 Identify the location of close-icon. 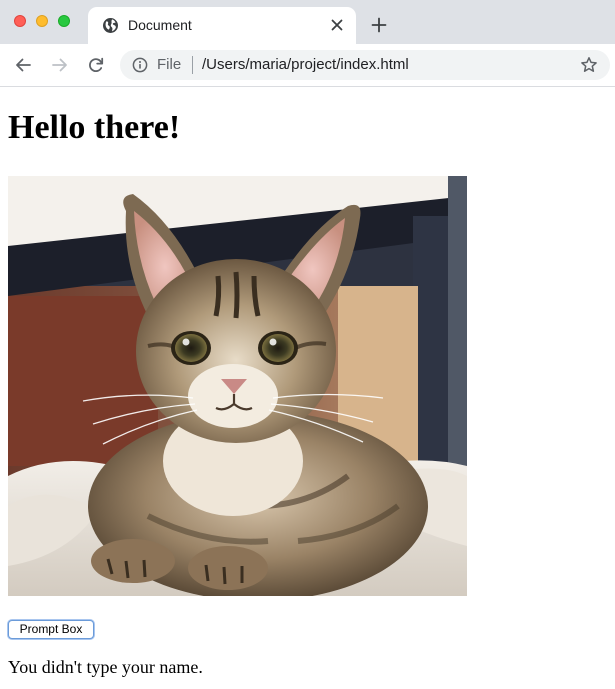
(337, 25).